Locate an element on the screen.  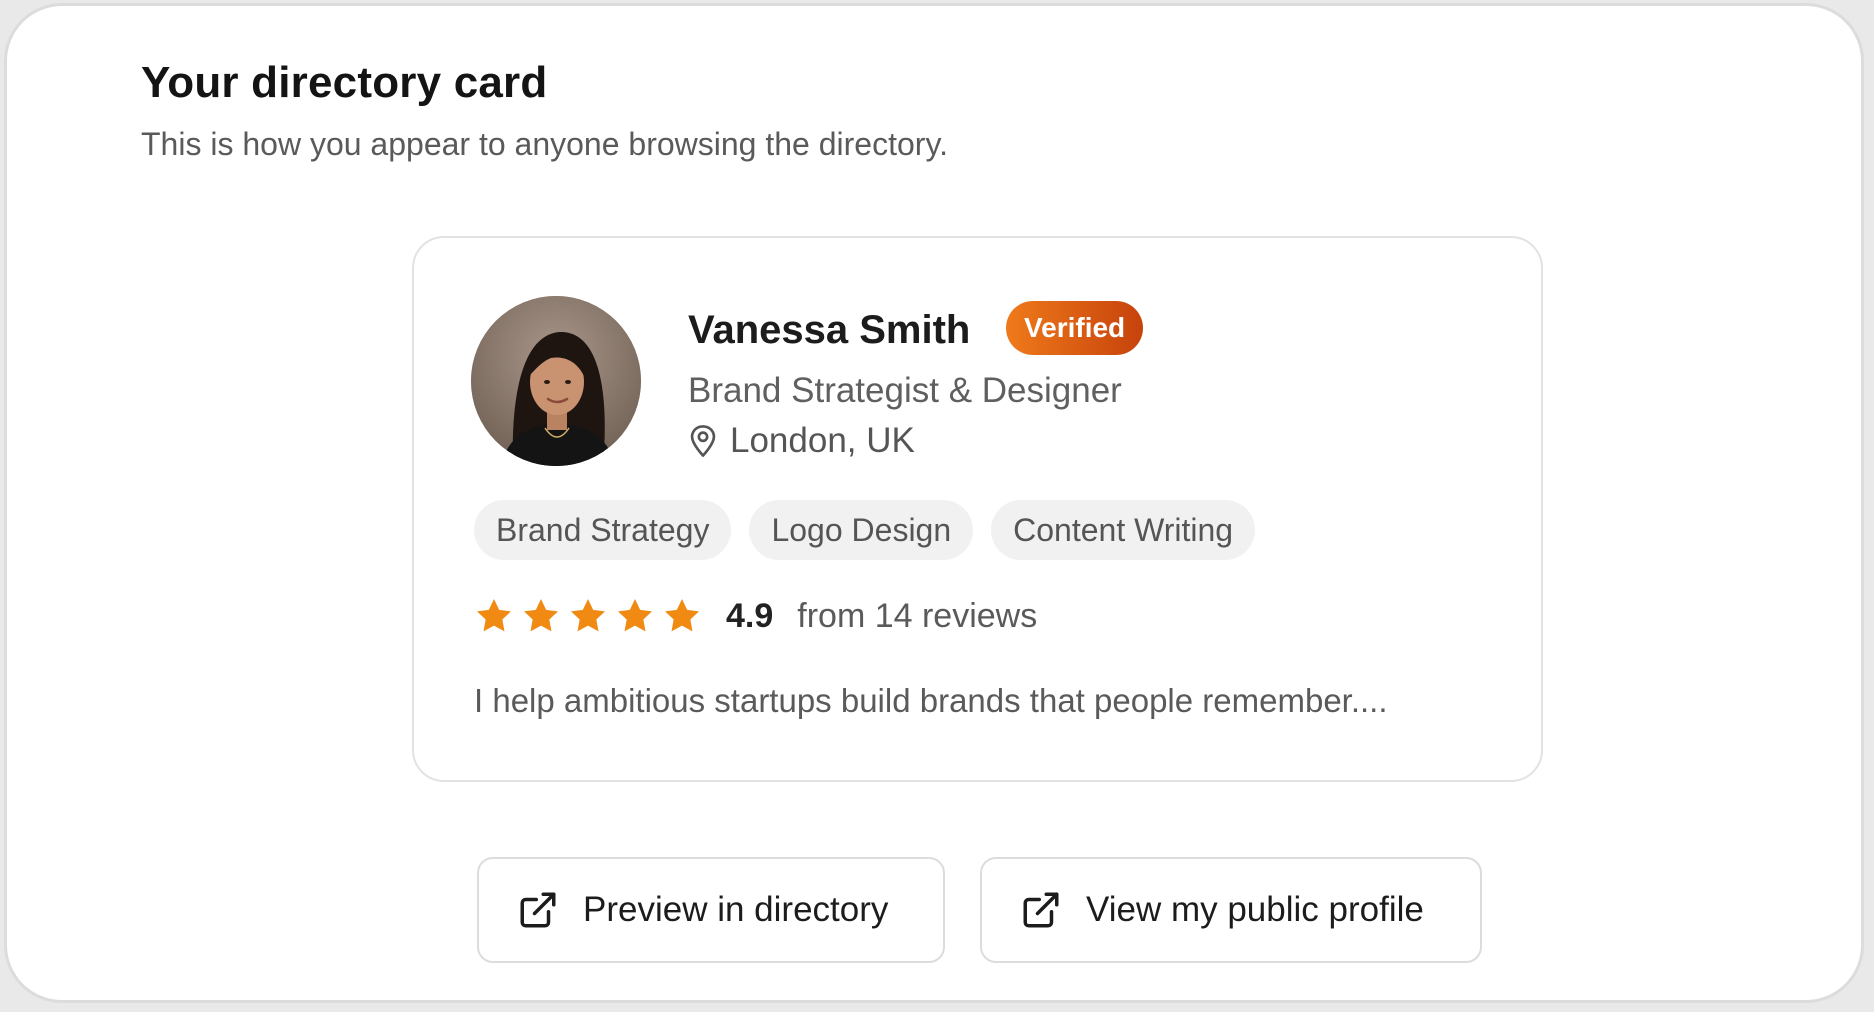
review-count: from 14 reviews is located at coordinates (917, 615).